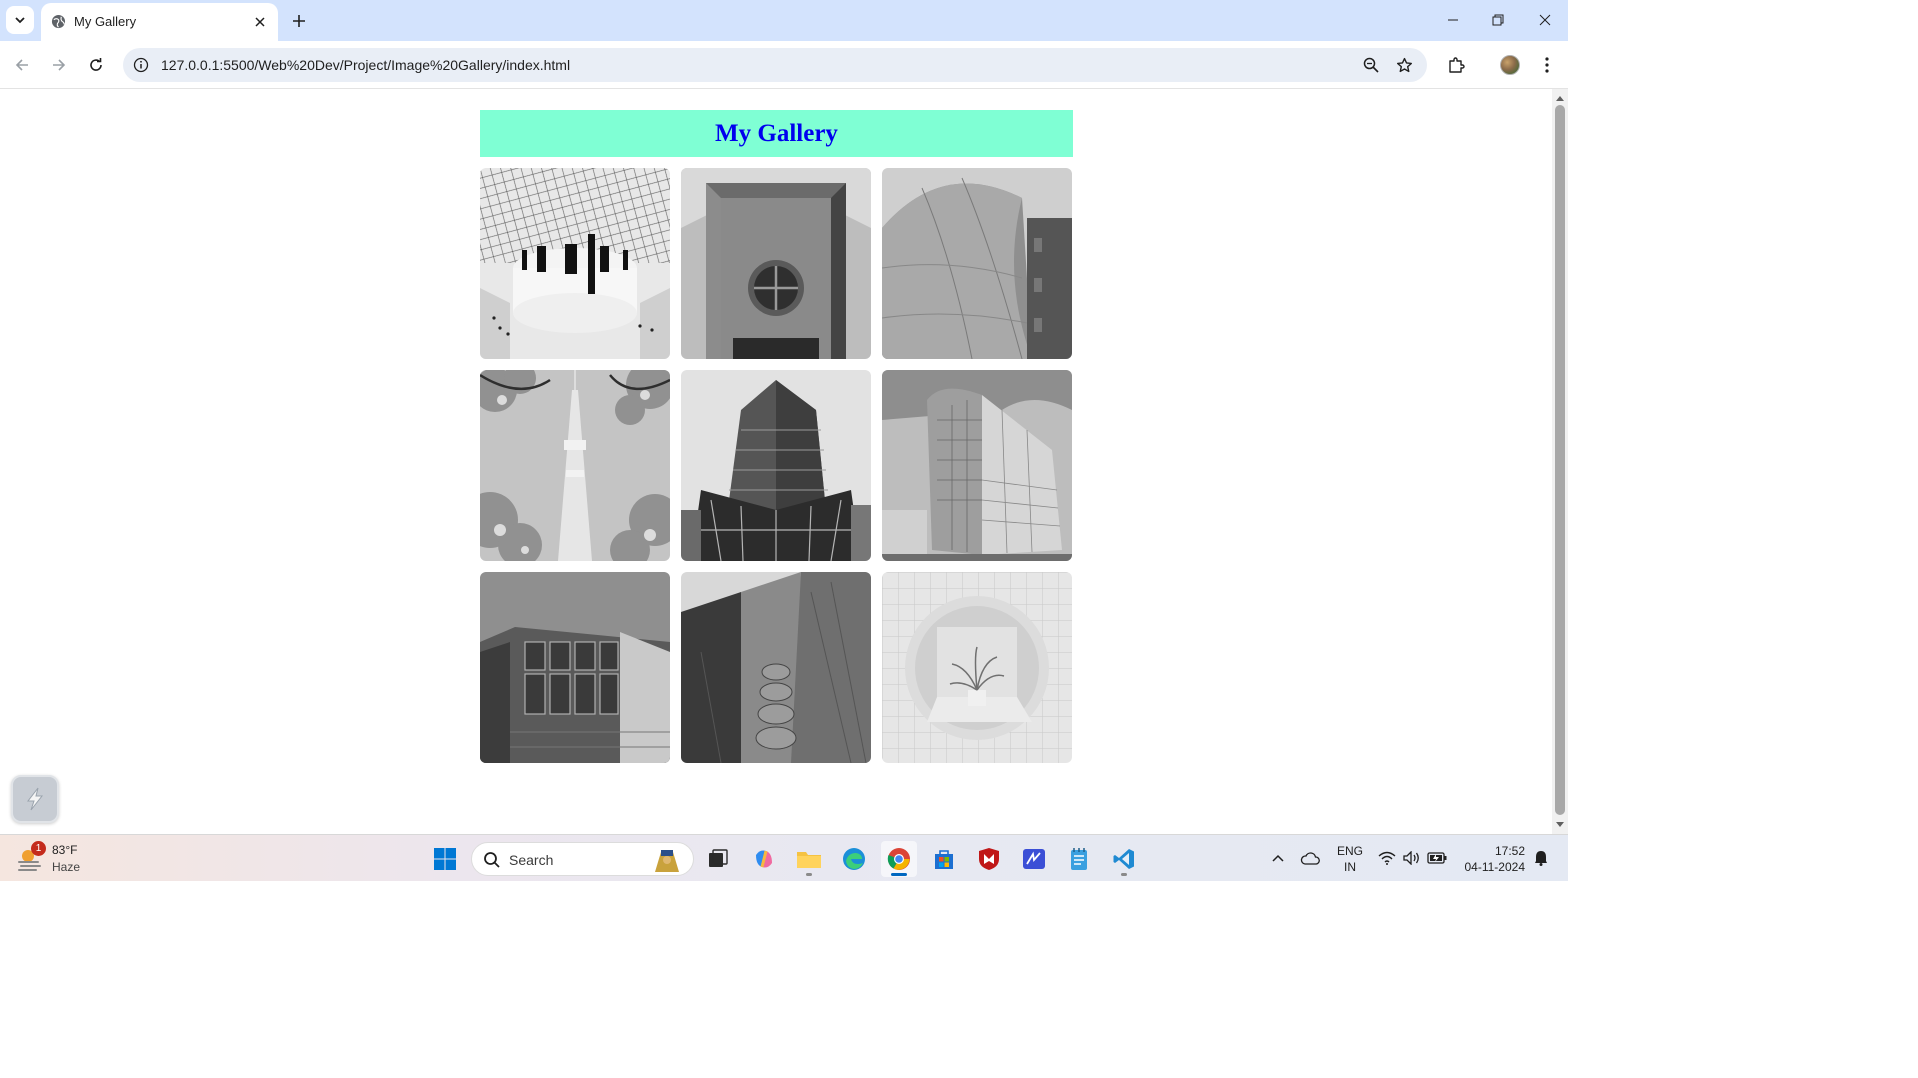 Image resolution: width=1918 pixels, height=1078 pixels. What do you see at coordinates (58, 21) in the screenshot?
I see `globe-icon` at bounding box center [58, 21].